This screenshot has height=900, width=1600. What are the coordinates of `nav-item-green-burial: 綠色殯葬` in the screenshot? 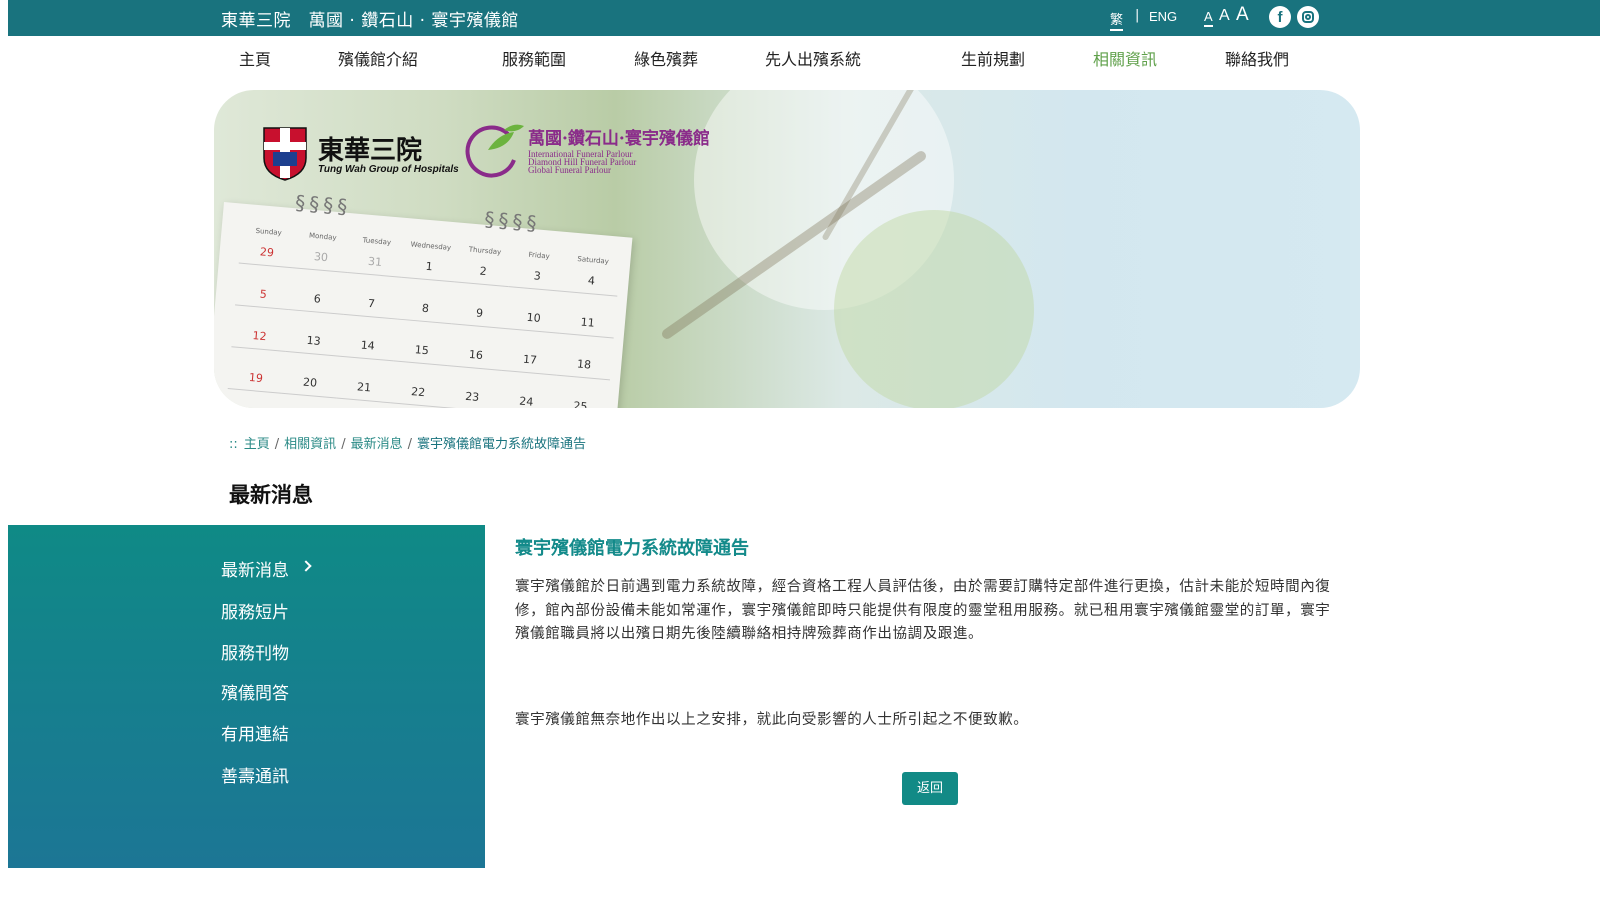 It's located at (666, 58).